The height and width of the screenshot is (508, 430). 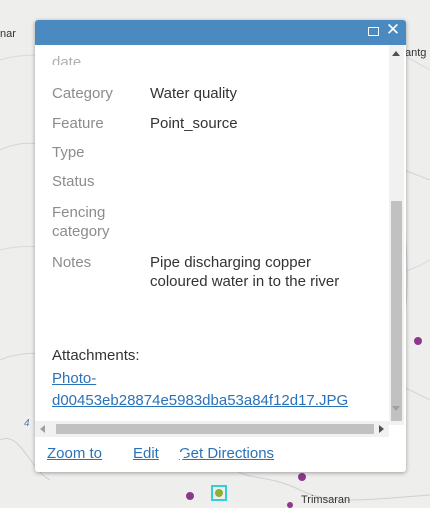 What do you see at coordinates (8, 34) in the screenshot?
I see `map-place-label: nar` at bounding box center [8, 34].